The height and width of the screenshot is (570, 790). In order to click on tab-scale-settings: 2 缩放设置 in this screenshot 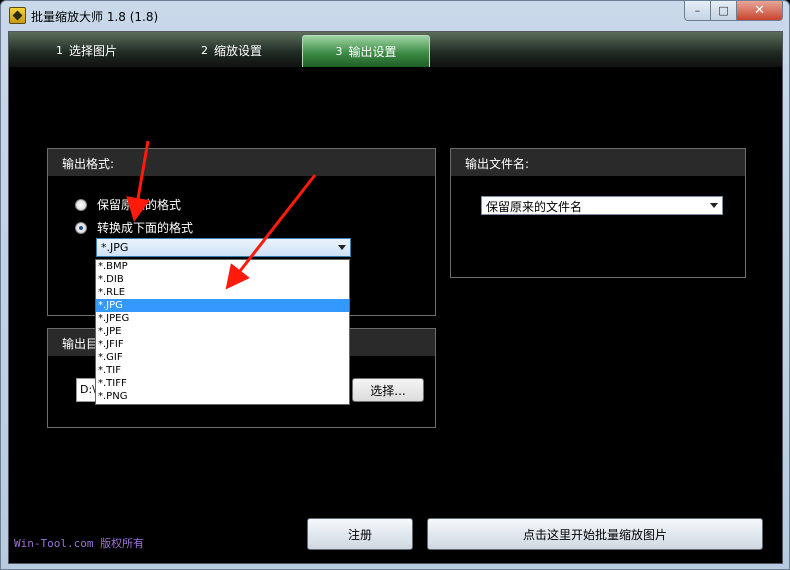, I will do `click(231, 50)`.